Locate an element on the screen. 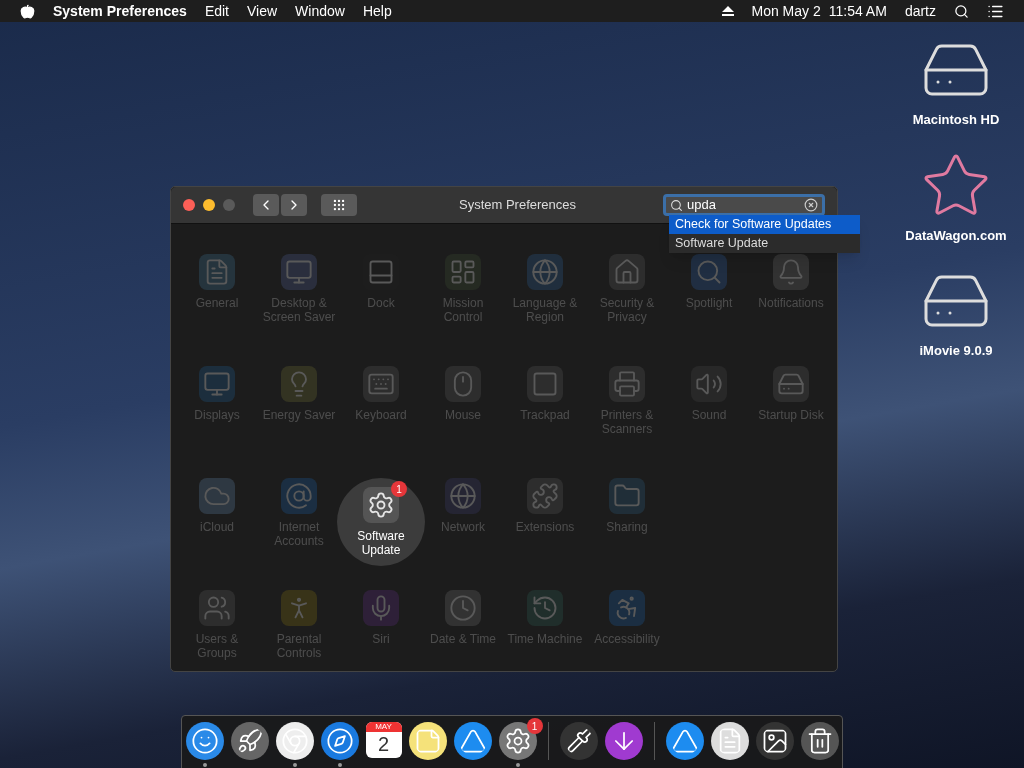 The width and height of the screenshot is (1024, 768). speaker-icon is located at coordinates (709, 384).